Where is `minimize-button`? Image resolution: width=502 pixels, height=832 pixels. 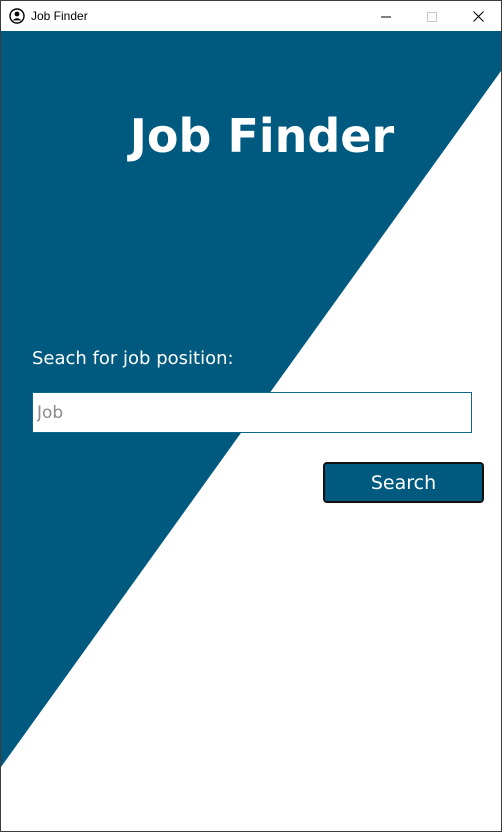
minimize-button is located at coordinates (386, 16).